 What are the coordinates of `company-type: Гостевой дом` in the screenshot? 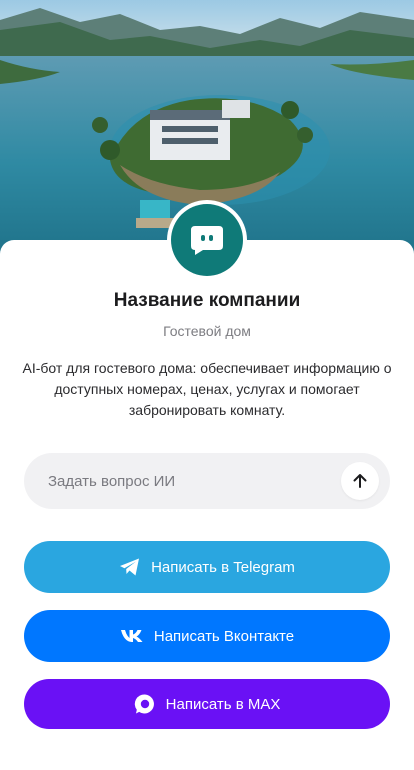 It's located at (207, 331).